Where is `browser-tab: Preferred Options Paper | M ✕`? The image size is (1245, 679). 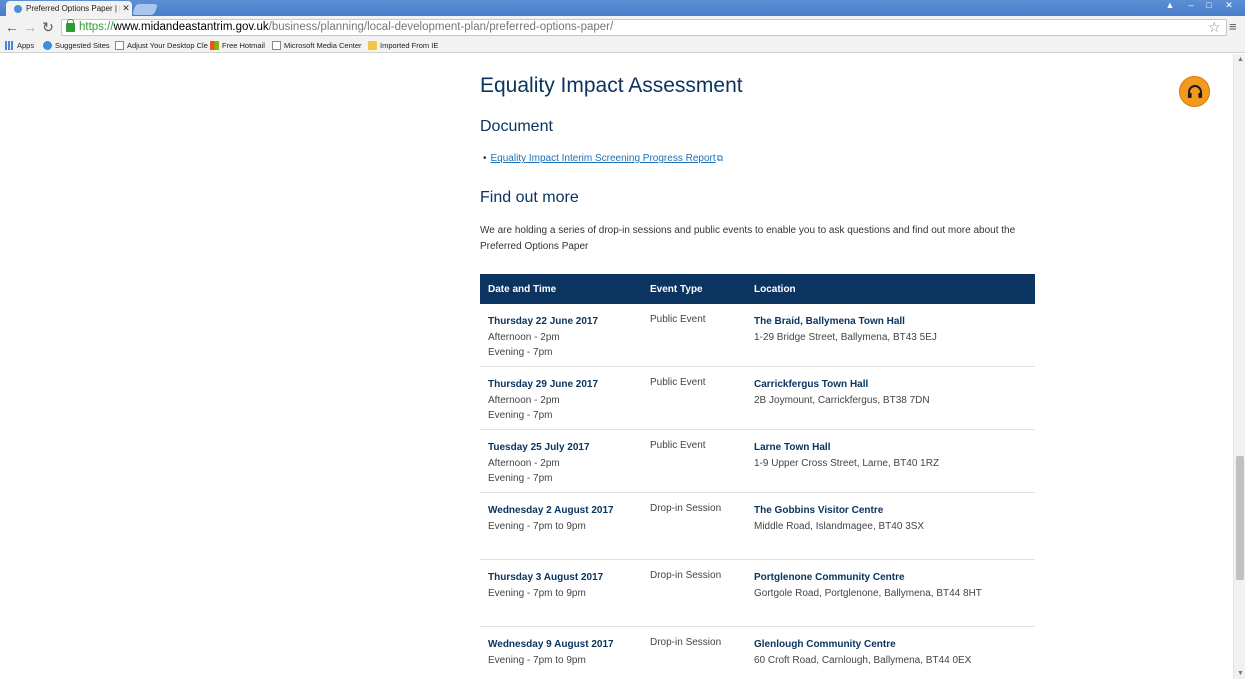 browser-tab: Preferred Options Paper | M ✕ is located at coordinates (69, 8).